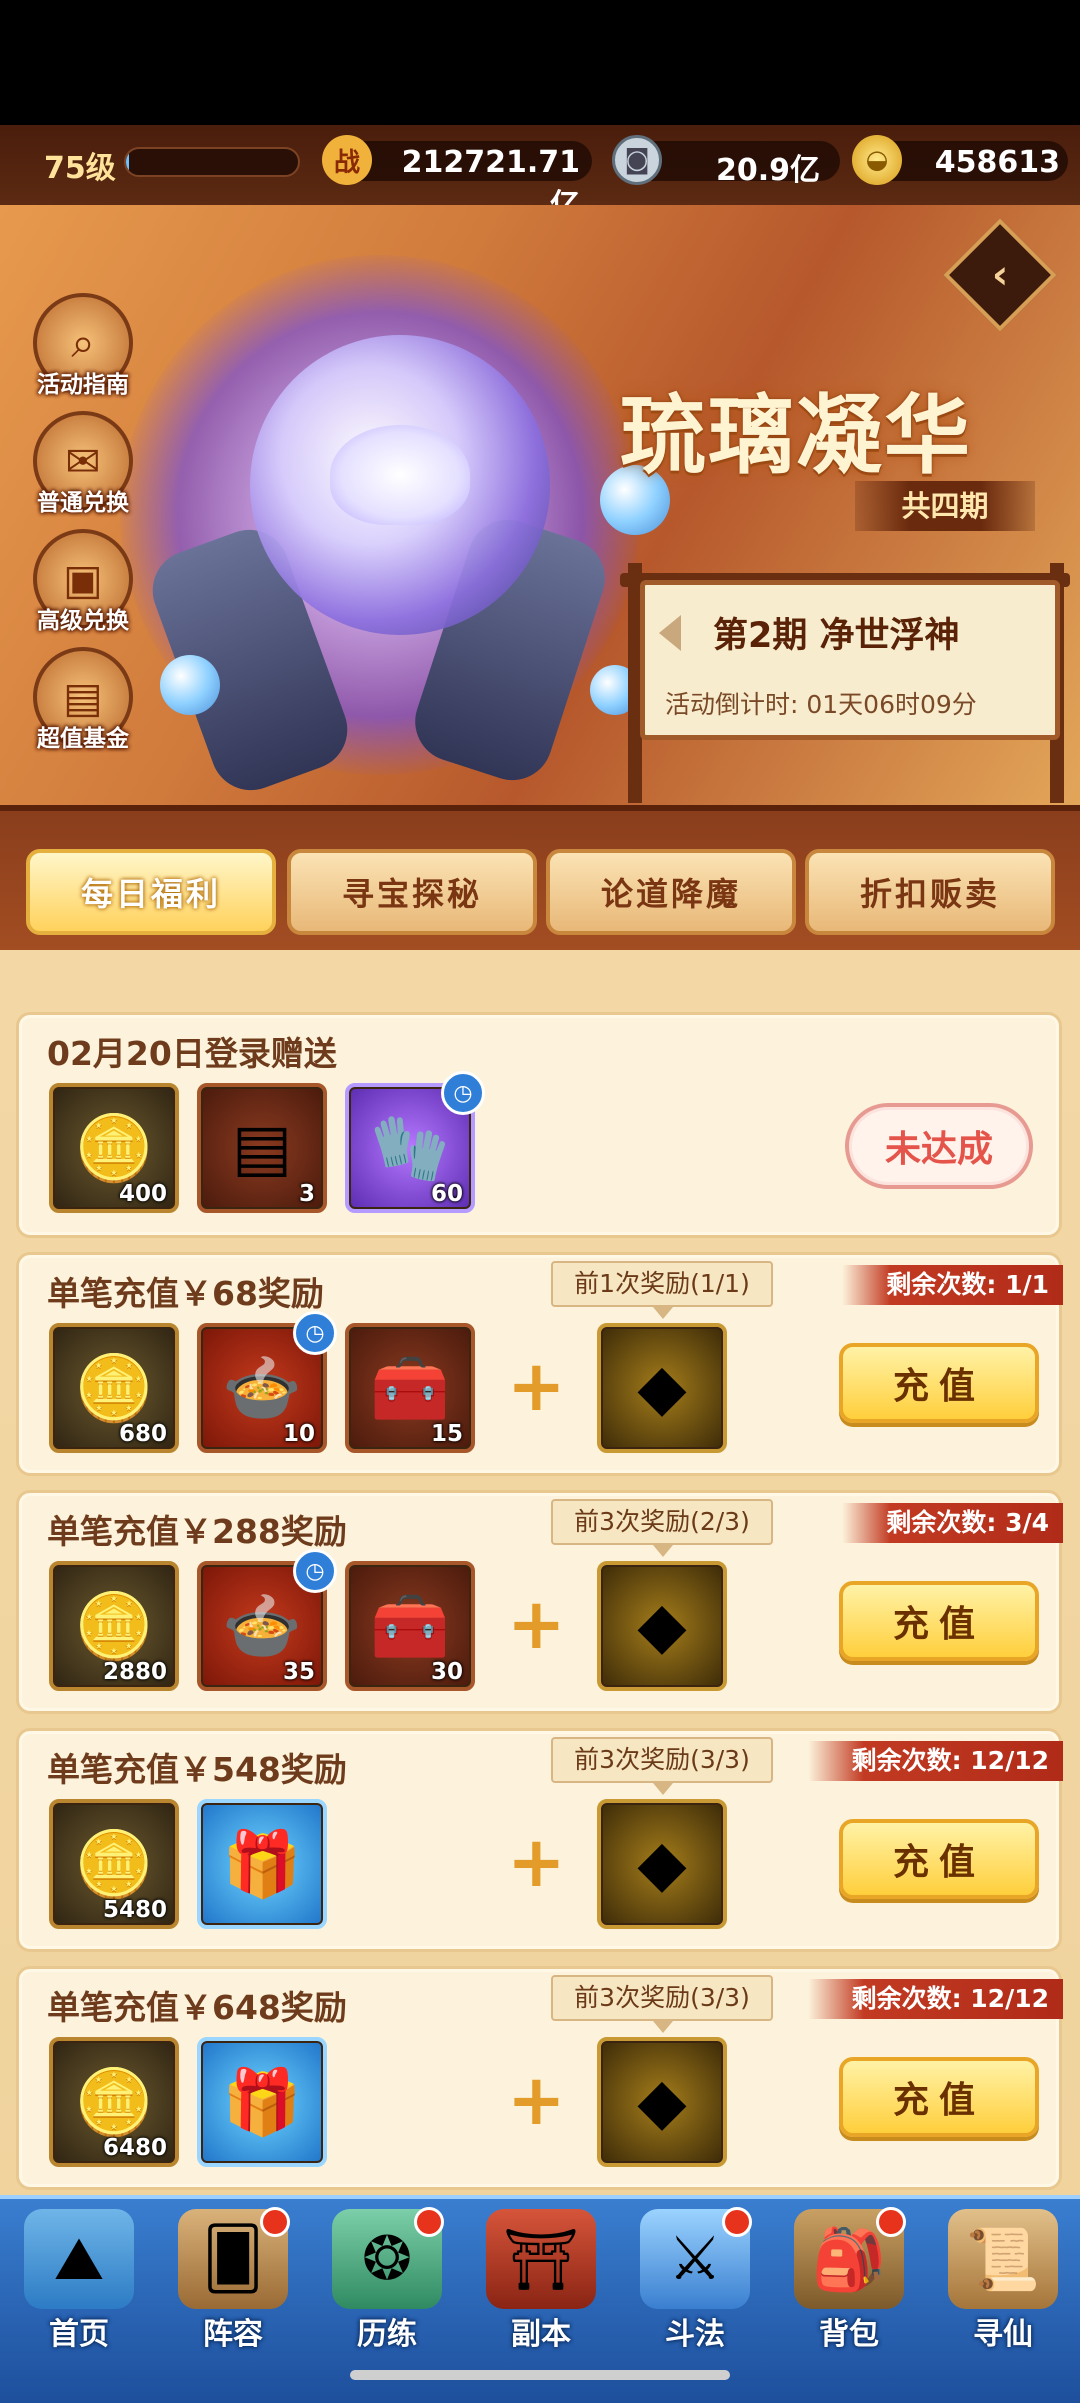  Describe the element at coordinates (670, 633) in the screenshot. I see `previous-period-arrow-icon` at that location.